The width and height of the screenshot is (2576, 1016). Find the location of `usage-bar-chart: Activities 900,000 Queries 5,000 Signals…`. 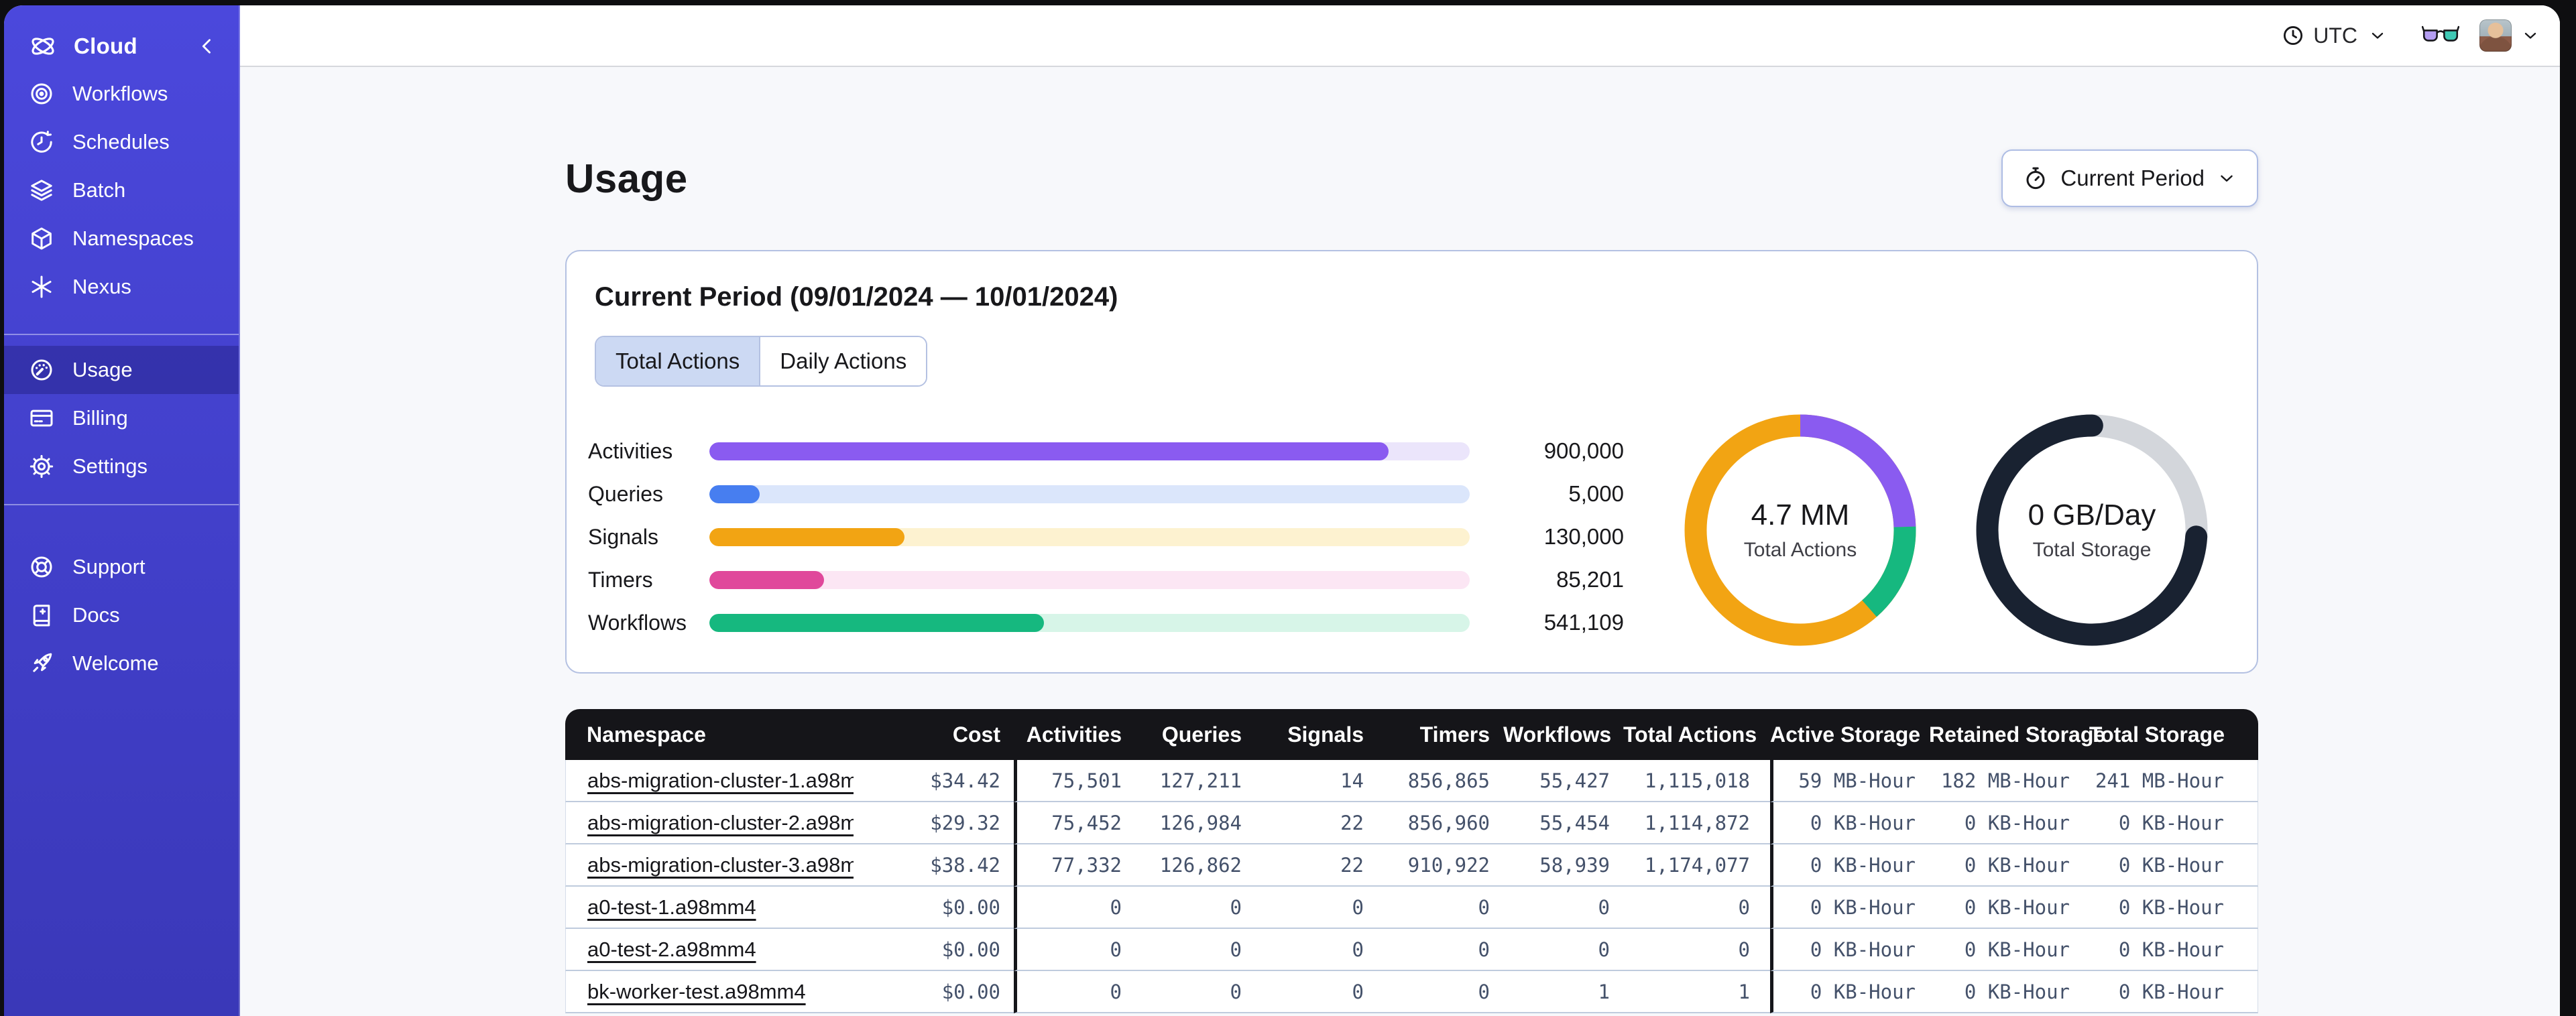

usage-bar-chart: Activities 900,000 Queries 5,000 Signals… is located at coordinates (1388, 537).